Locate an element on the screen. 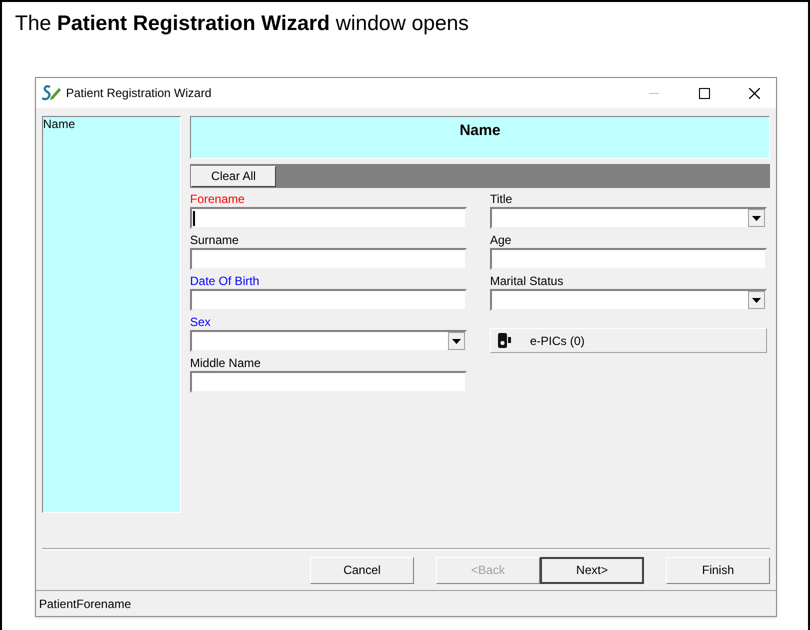 The width and height of the screenshot is (810, 630). status-bar: PatientForename is located at coordinates (406, 603).